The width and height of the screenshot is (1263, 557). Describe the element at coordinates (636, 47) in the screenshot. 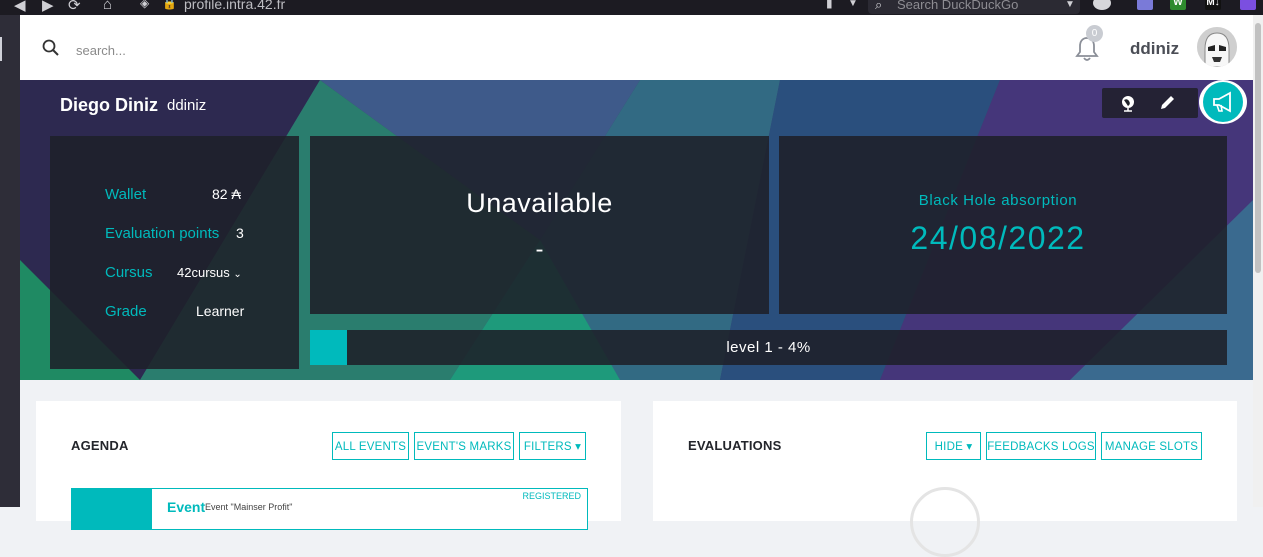

I see `app-header: 0 ddiniz` at that location.